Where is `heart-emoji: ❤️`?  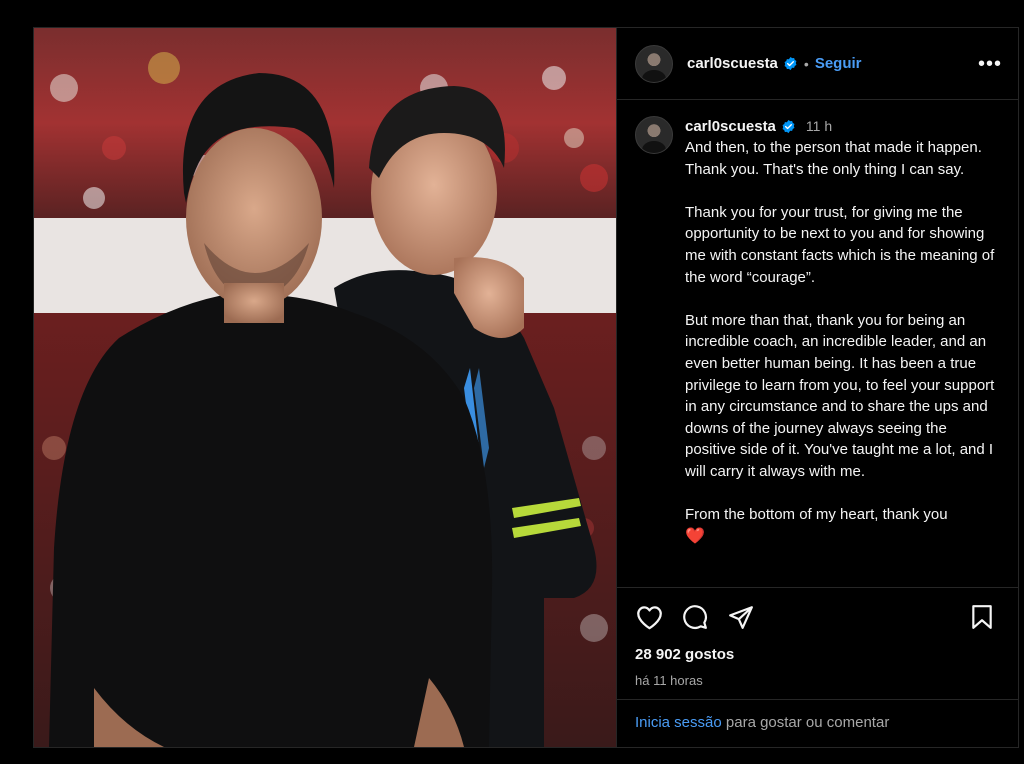 heart-emoji: ❤️ is located at coordinates (695, 536).